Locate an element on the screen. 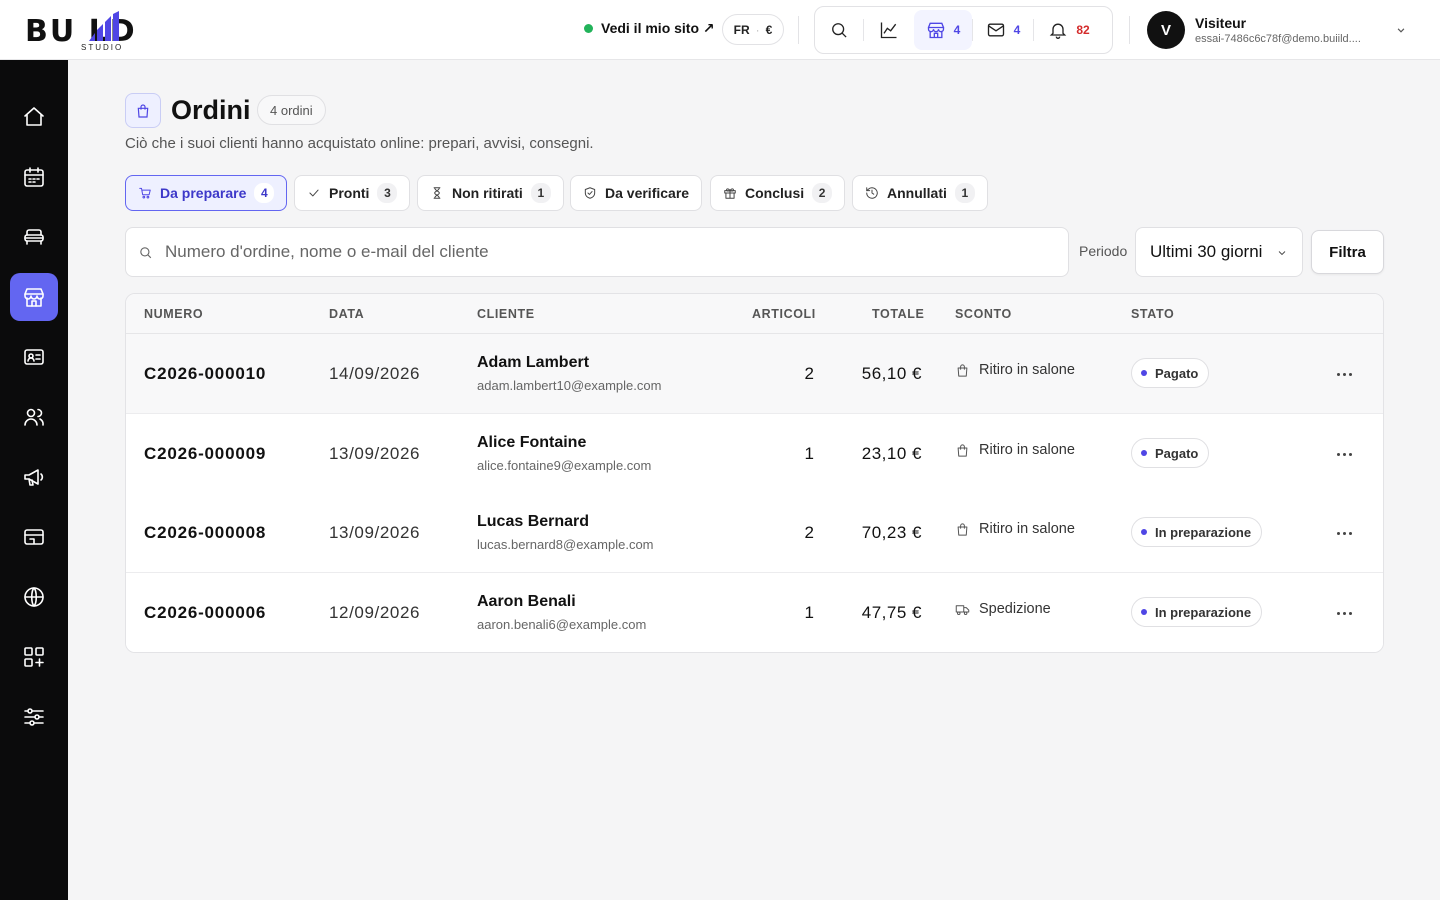 The width and height of the screenshot is (1440, 900). mail-icon is located at coordinates (995, 30).